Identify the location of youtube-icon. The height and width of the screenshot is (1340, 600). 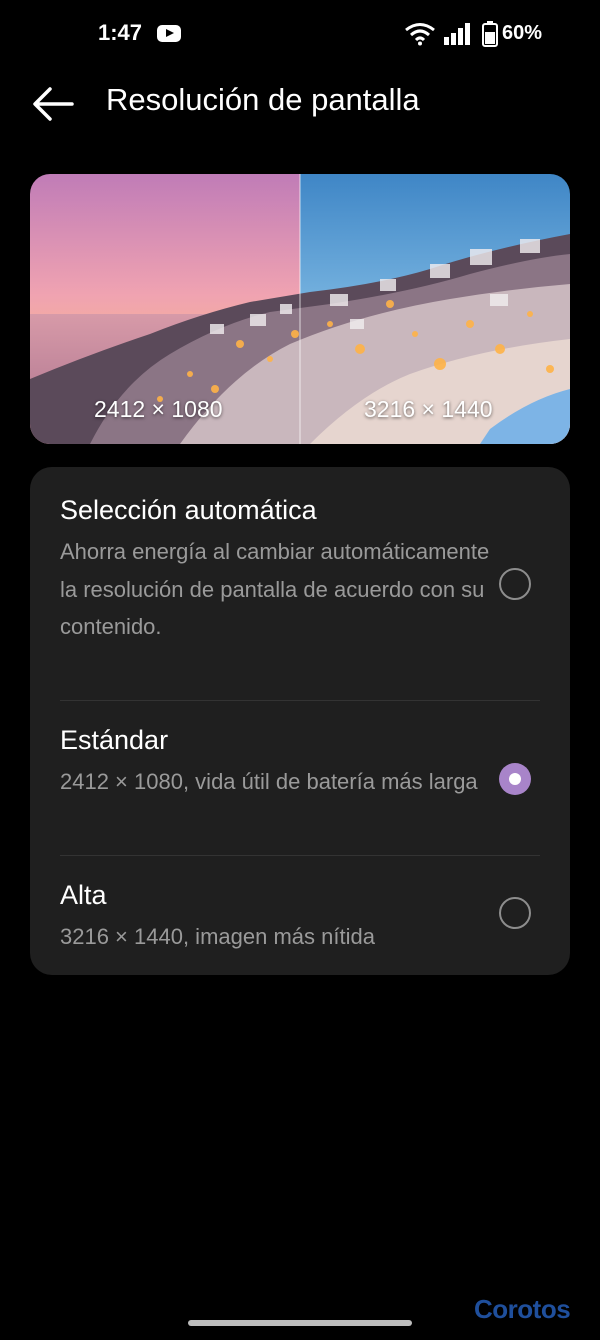
(169, 33).